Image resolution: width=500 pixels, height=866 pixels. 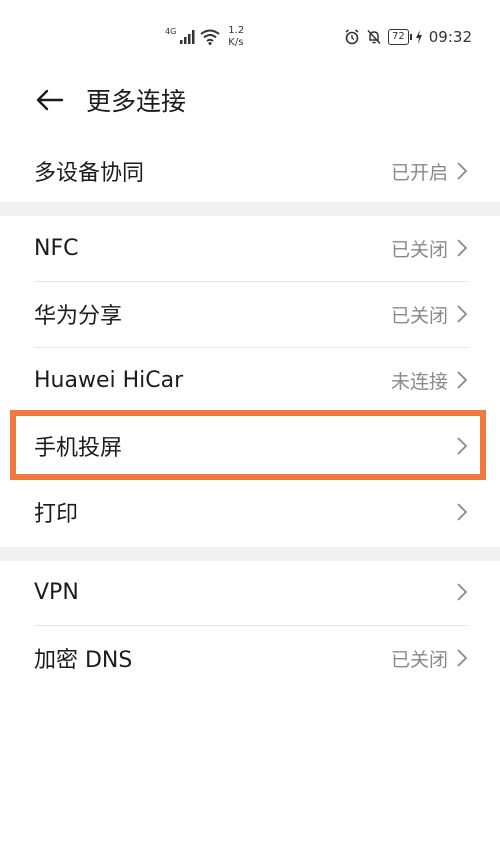 What do you see at coordinates (250, 100) in the screenshot?
I see `app-header: 更多连接` at bounding box center [250, 100].